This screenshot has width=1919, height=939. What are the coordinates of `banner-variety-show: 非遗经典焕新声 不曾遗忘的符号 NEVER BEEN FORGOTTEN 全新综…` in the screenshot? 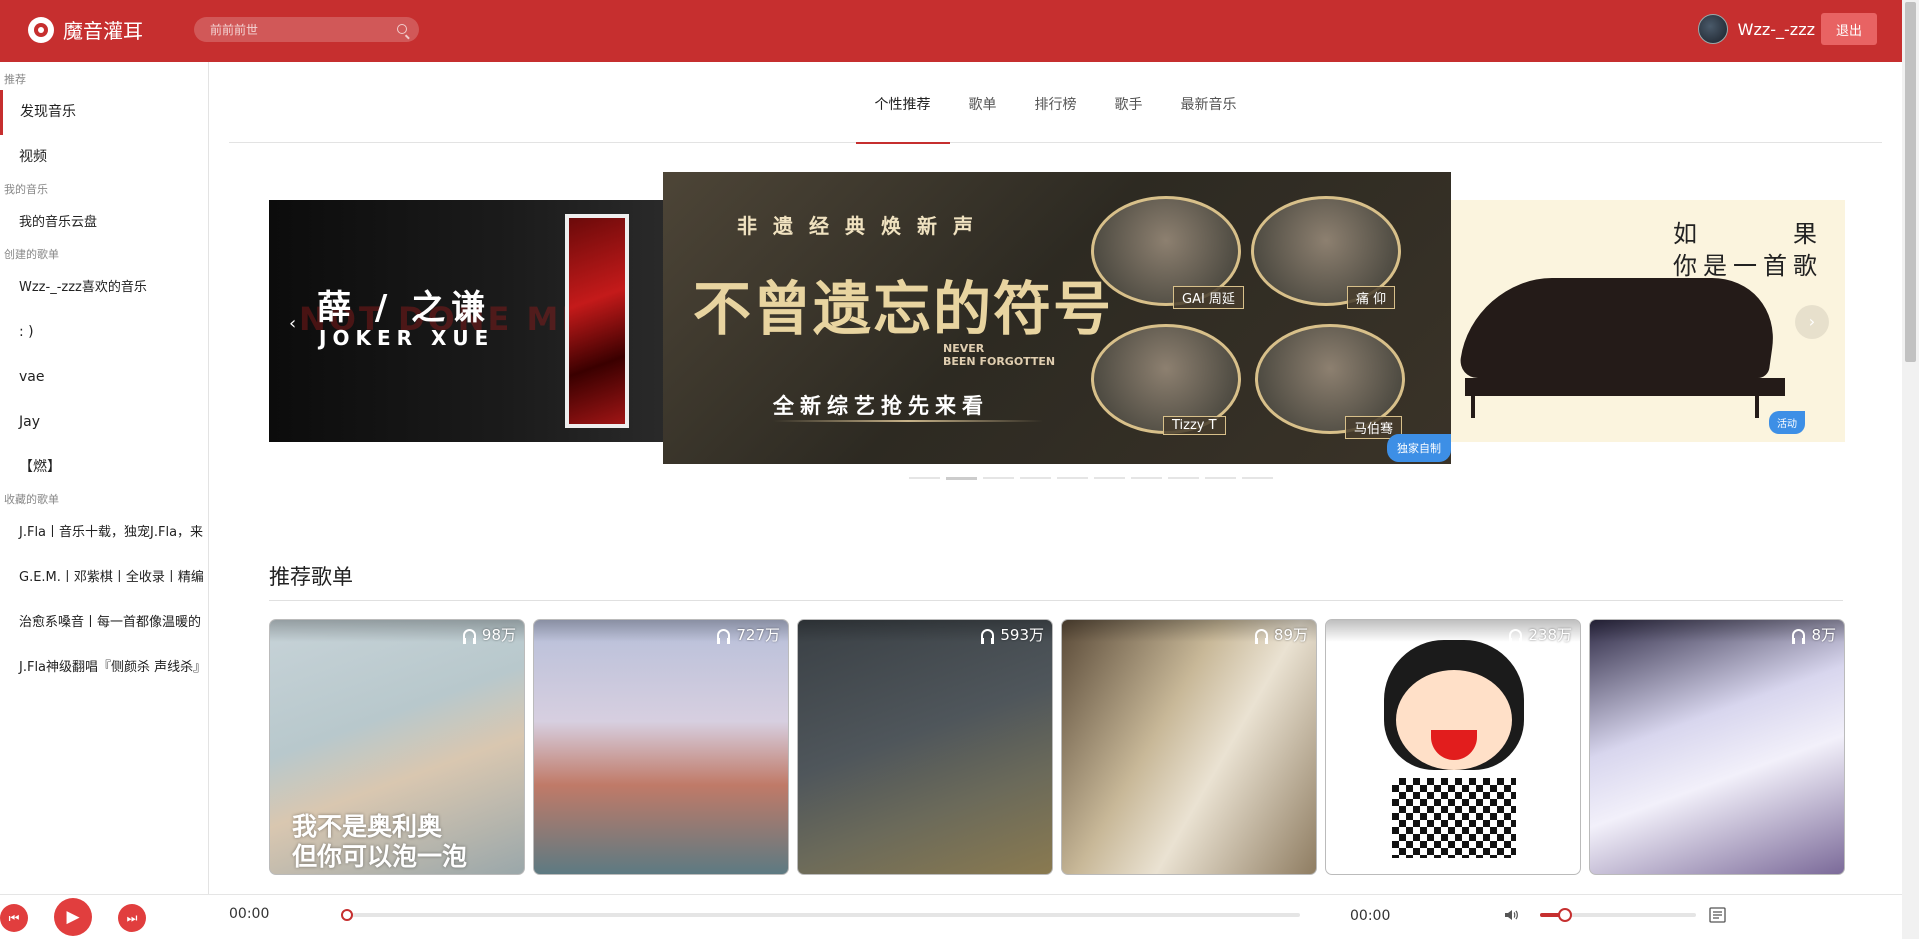 It's located at (1057, 318).